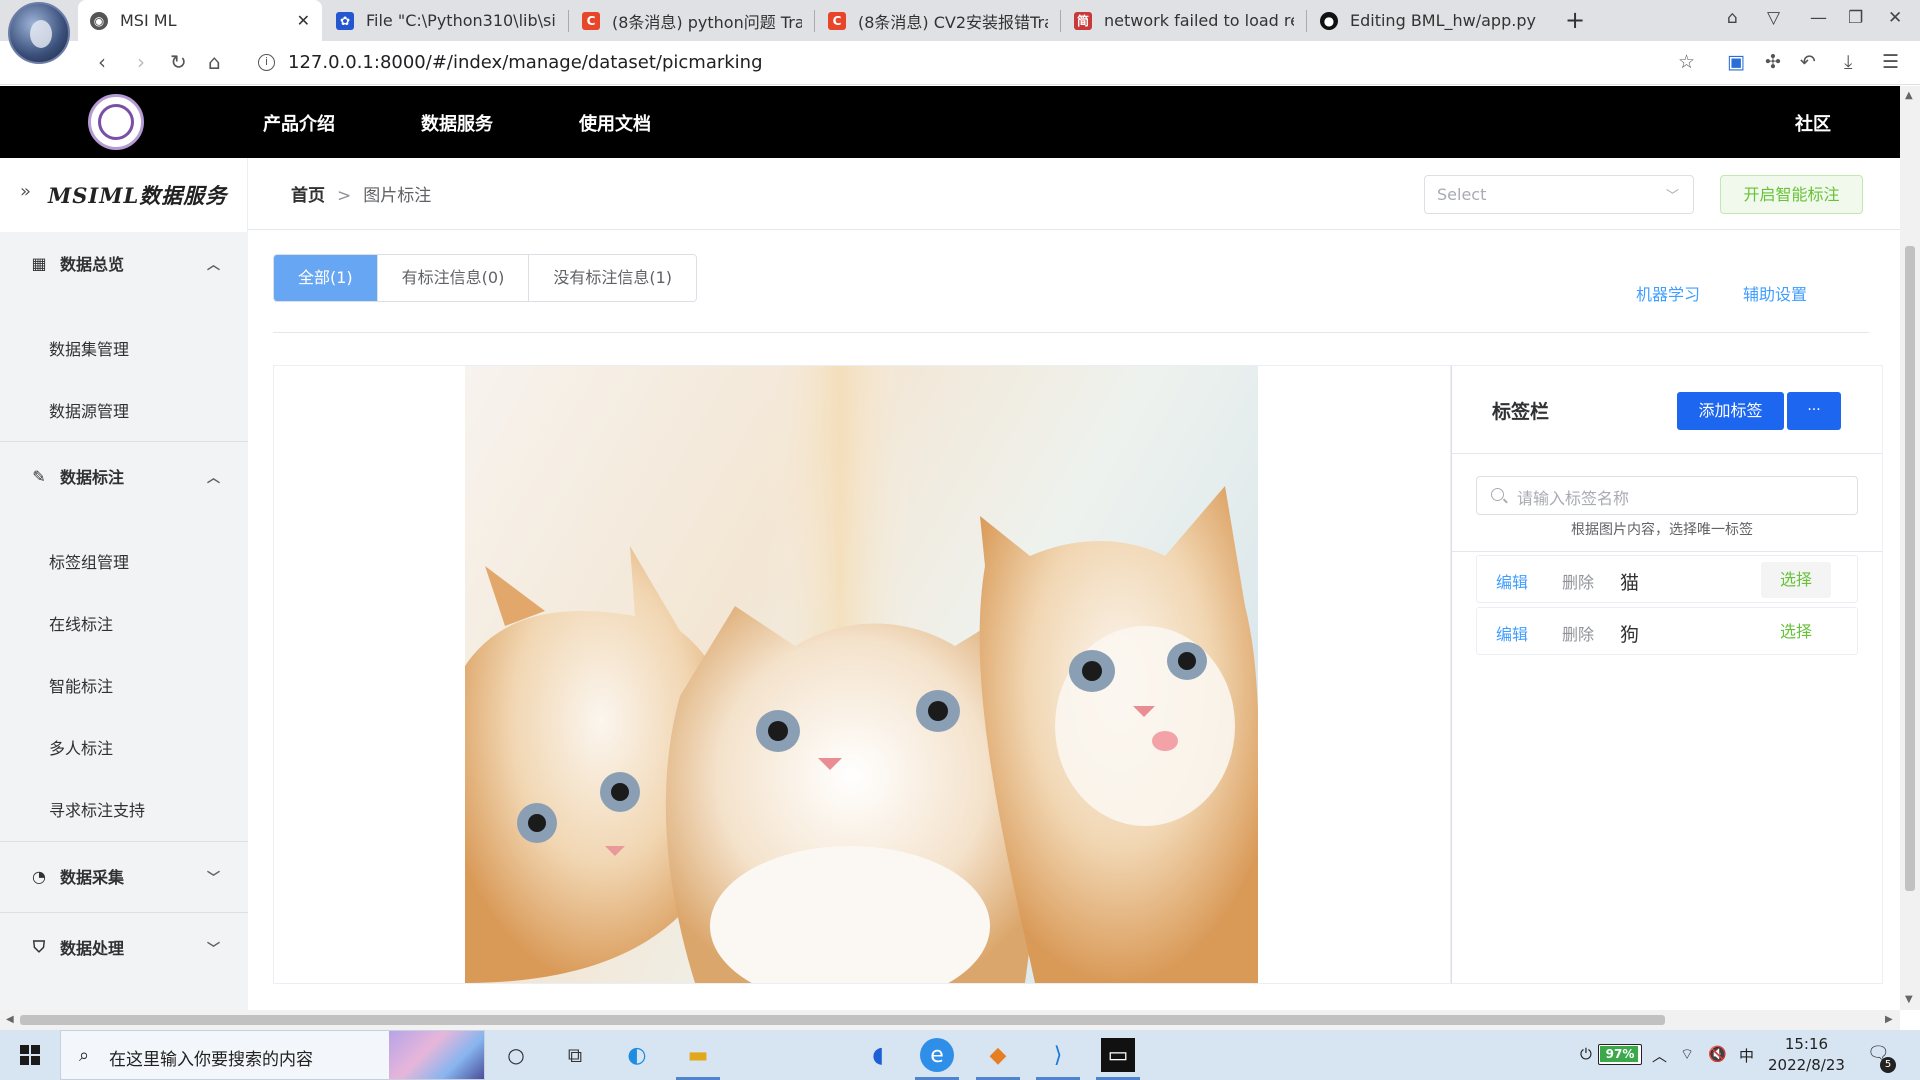  Describe the element at coordinates (81, 623) in the screenshot. I see `sidebar-item-online-annotation: 在线标注` at that location.